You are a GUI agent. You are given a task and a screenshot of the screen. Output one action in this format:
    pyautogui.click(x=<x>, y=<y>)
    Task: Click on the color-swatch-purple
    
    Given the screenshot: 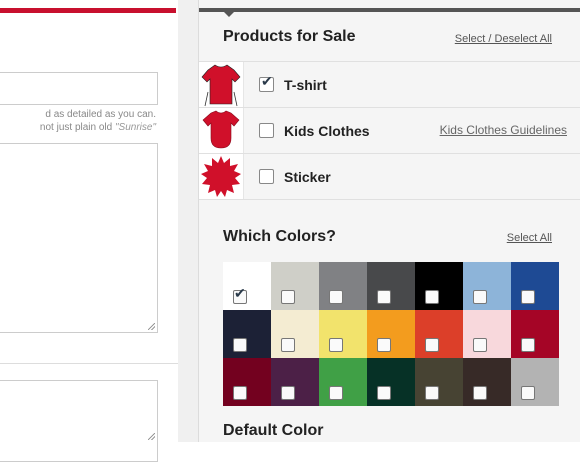 What is the action you would take?
    pyautogui.click(x=295, y=382)
    